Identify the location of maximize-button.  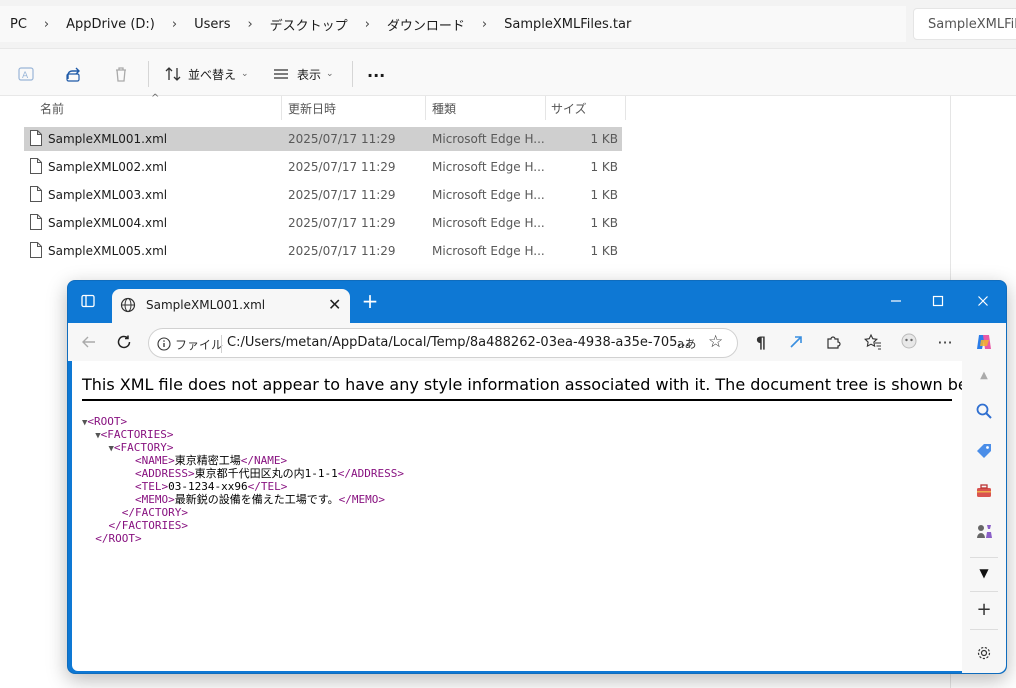
(938, 301).